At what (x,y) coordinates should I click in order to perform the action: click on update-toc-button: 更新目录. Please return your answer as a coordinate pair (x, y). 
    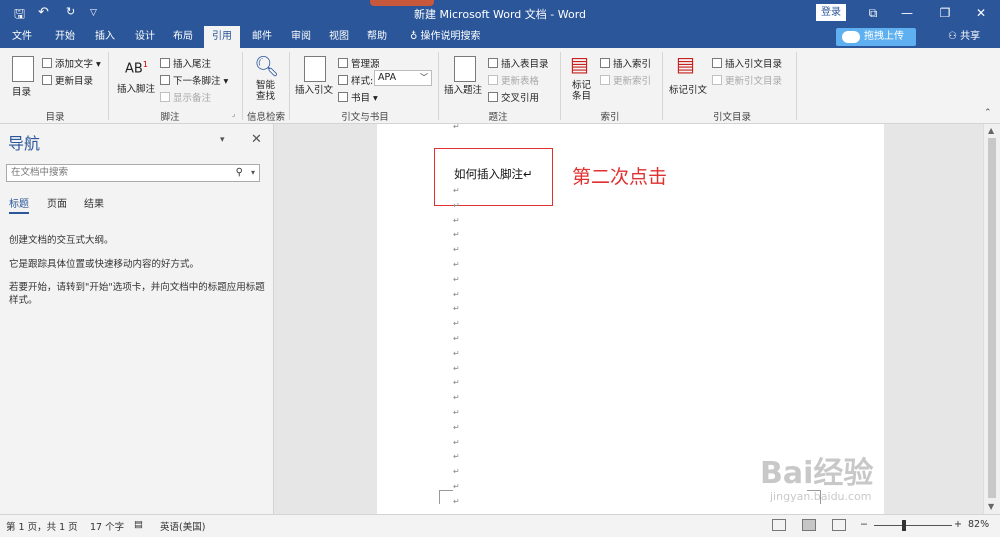
    Looking at the image, I should click on (67, 80).